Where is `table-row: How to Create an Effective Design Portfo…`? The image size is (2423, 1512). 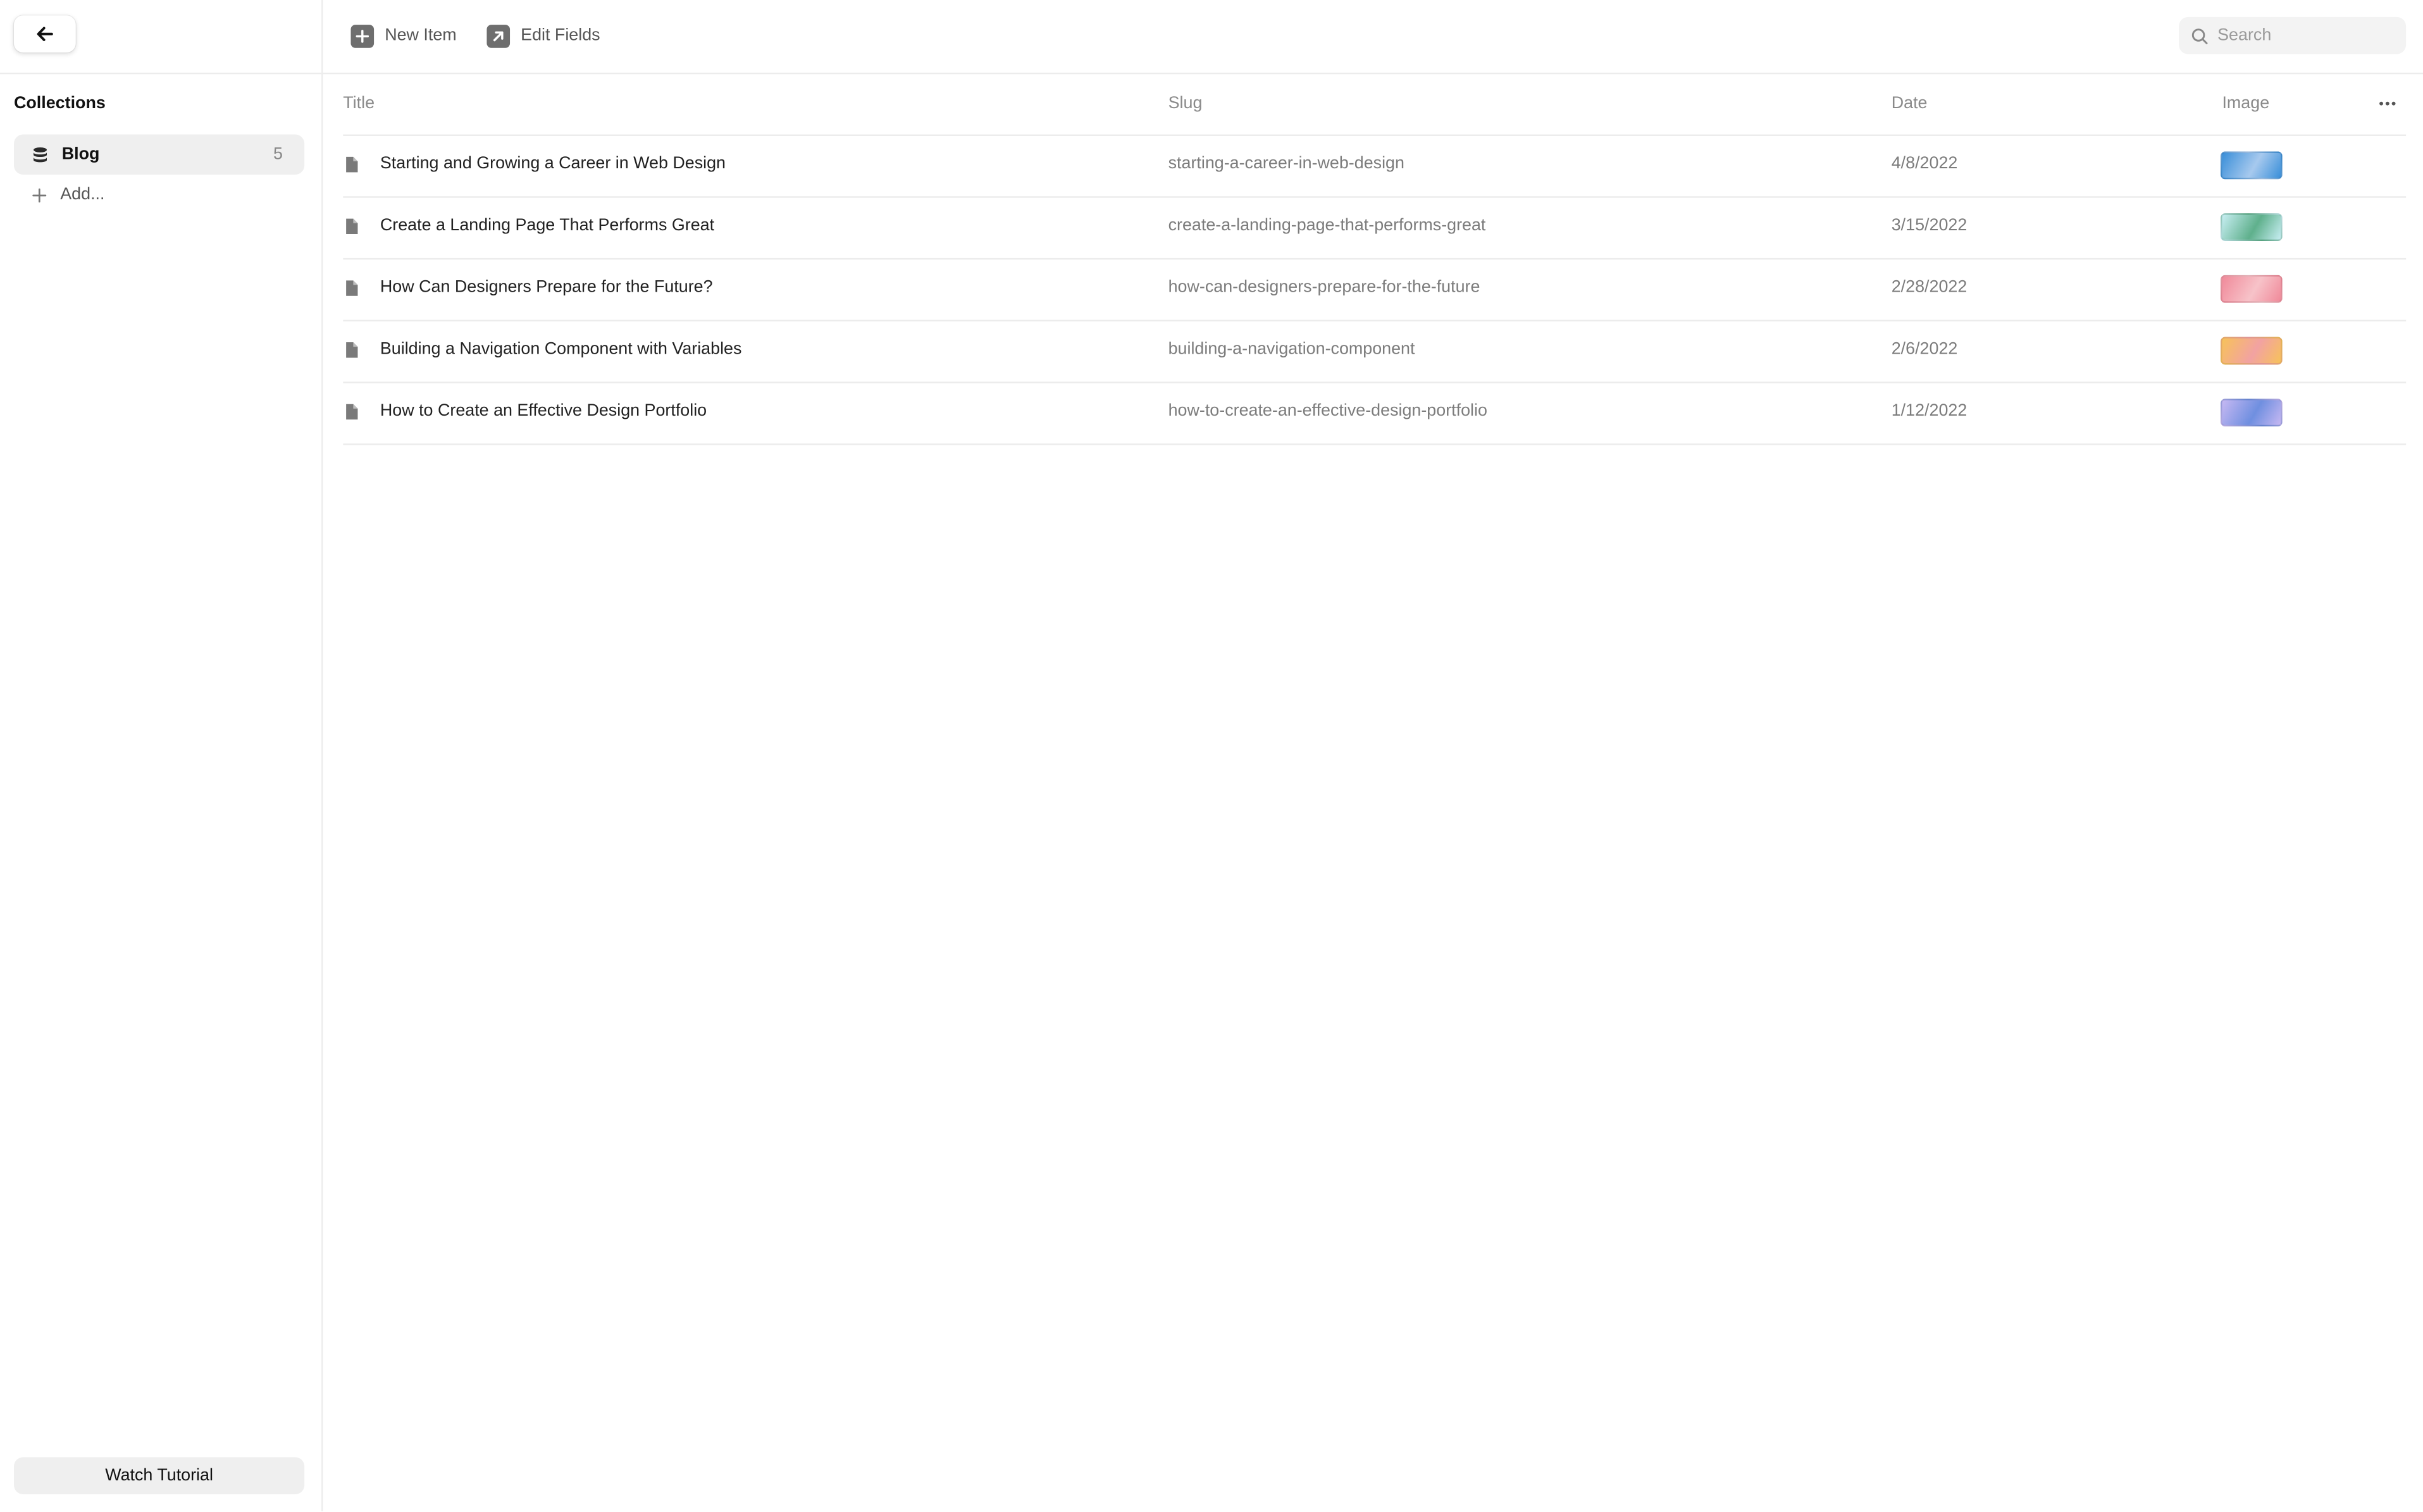
table-row: How to Create an Effective Design Portfo… is located at coordinates (1375, 414).